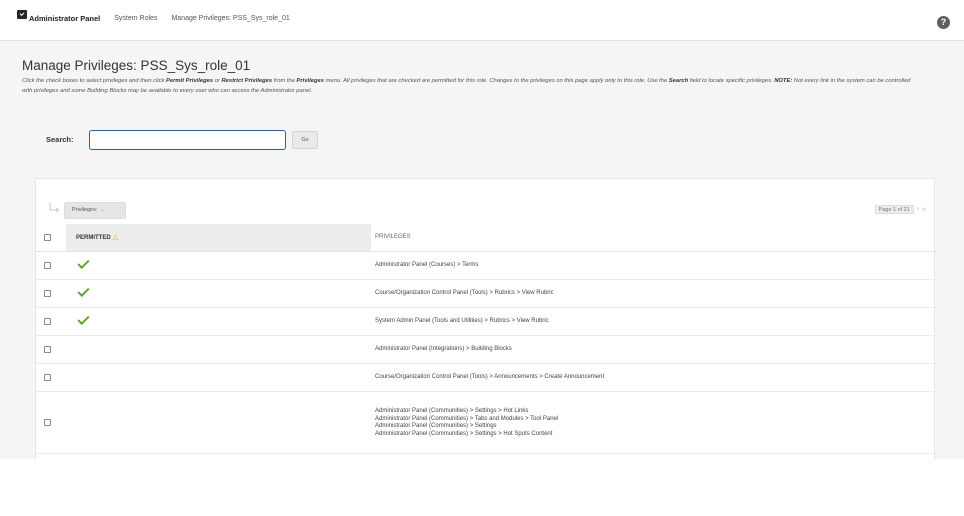 The height and width of the screenshot is (516, 964). Describe the element at coordinates (230, 18) in the screenshot. I see `breadcrumb-manage-privileges: Manage Privileges: PSS_Sys_role_01` at that location.